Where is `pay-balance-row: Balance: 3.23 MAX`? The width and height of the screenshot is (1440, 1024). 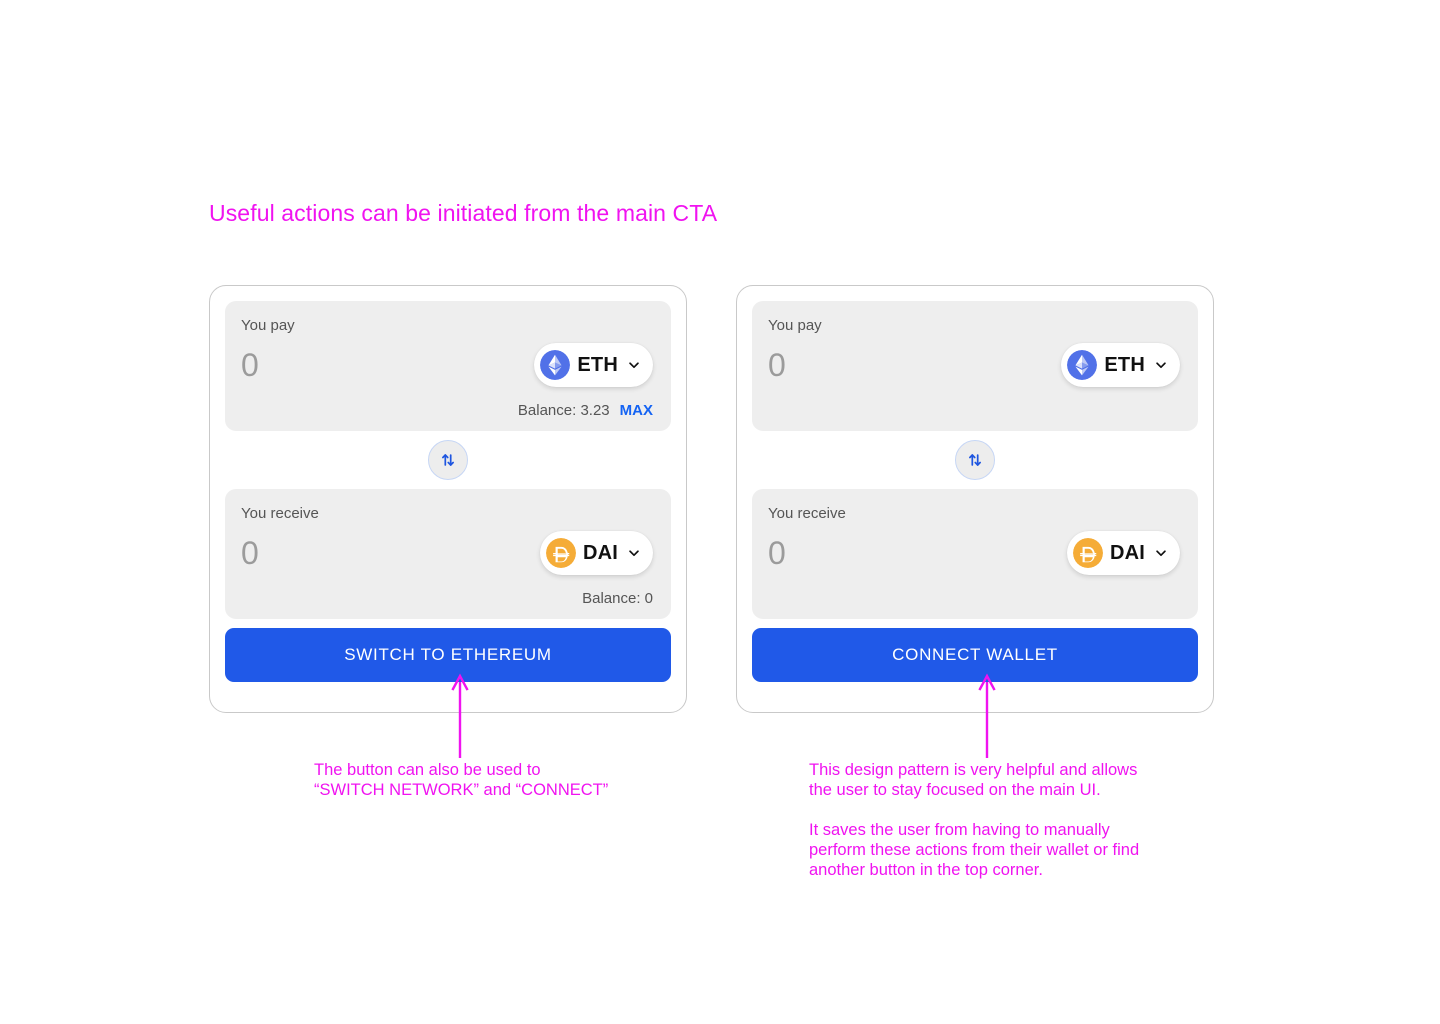 pay-balance-row: Balance: 3.23 MAX is located at coordinates (585, 410).